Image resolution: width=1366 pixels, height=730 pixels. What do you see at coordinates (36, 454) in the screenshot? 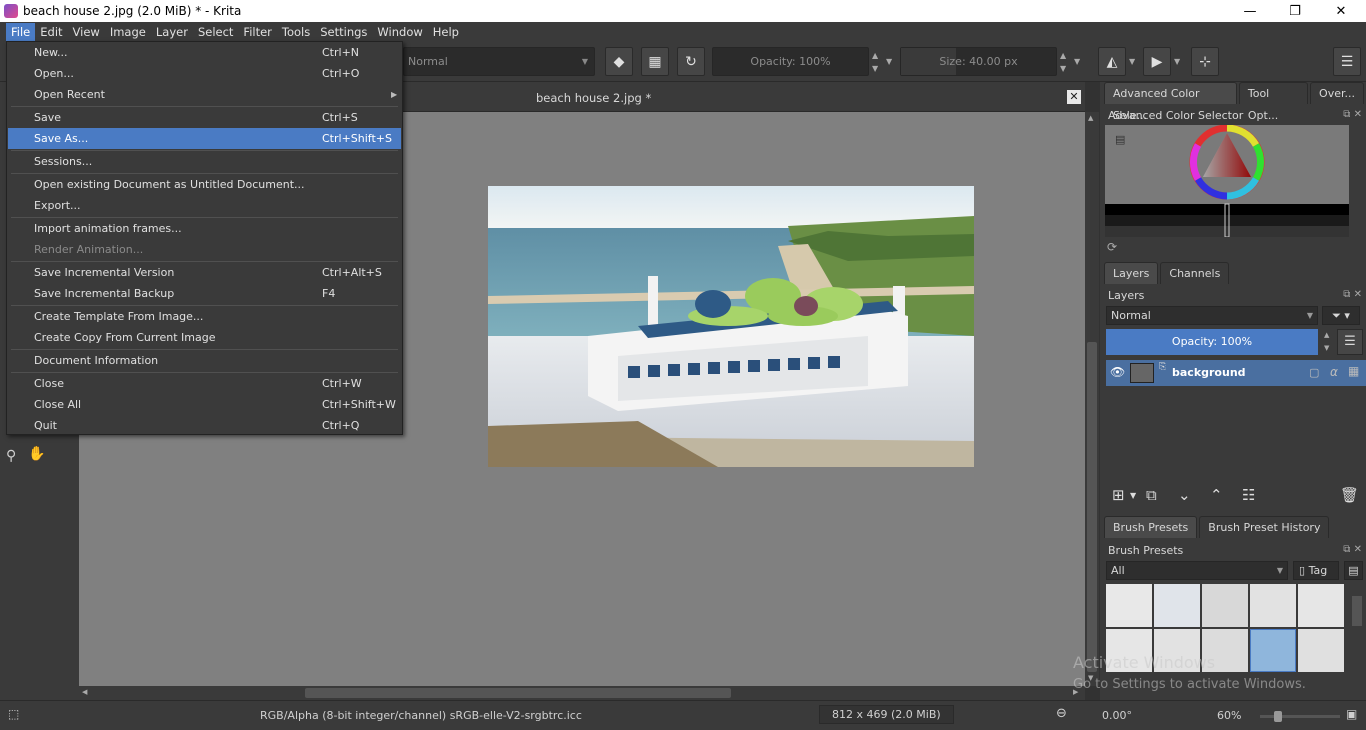
I see `pan-tool-icon: ✋` at bounding box center [36, 454].